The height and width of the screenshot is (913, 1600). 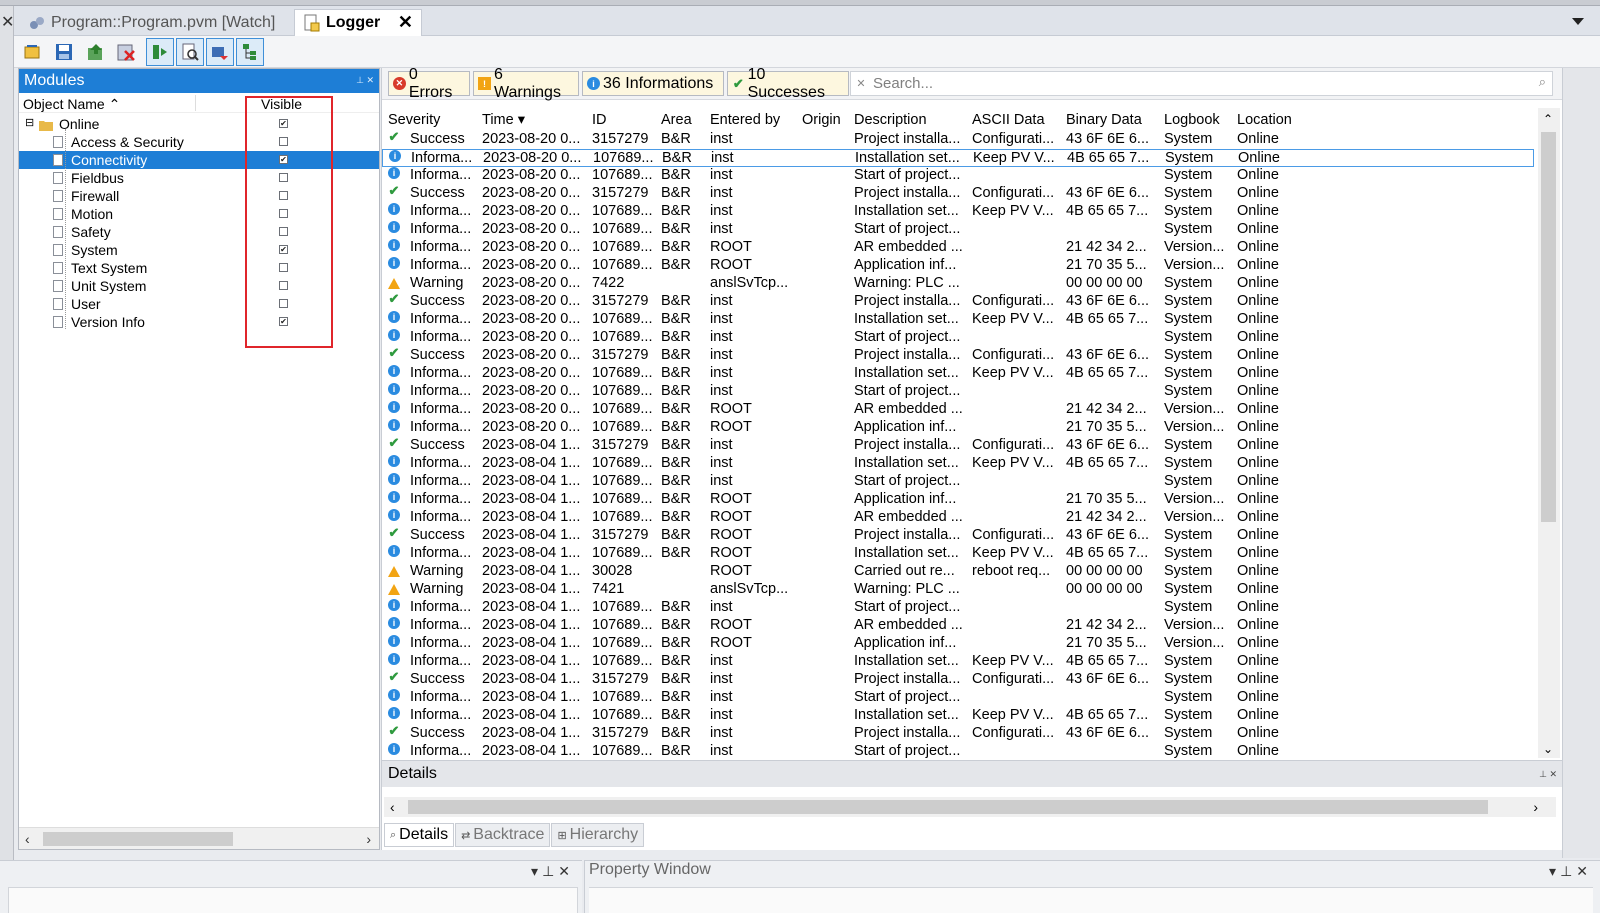 What do you see at coordinates (199, 268) in the screenshot?
I see `module-item: Text System` at bounding box center [199, 268].